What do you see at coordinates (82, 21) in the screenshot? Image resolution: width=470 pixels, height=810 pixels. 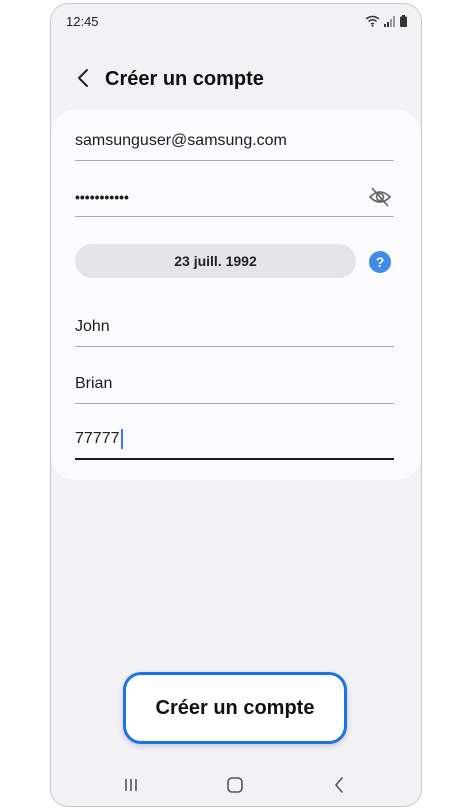 I see `status-time: 12:45` at bounding box center [82, 21].